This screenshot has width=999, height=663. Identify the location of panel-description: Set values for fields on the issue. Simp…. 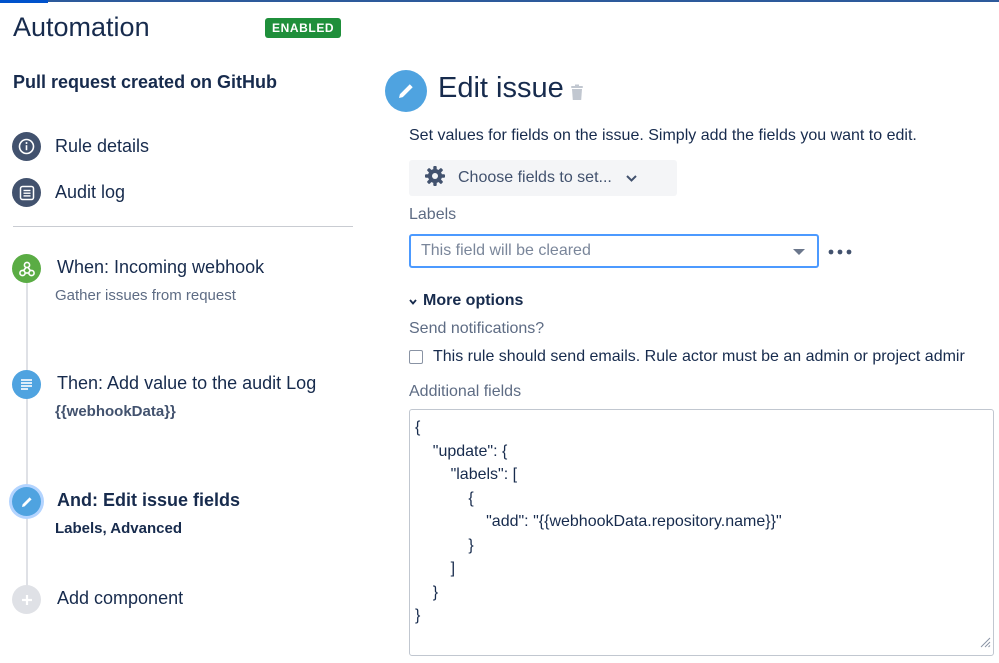
(663, 135).